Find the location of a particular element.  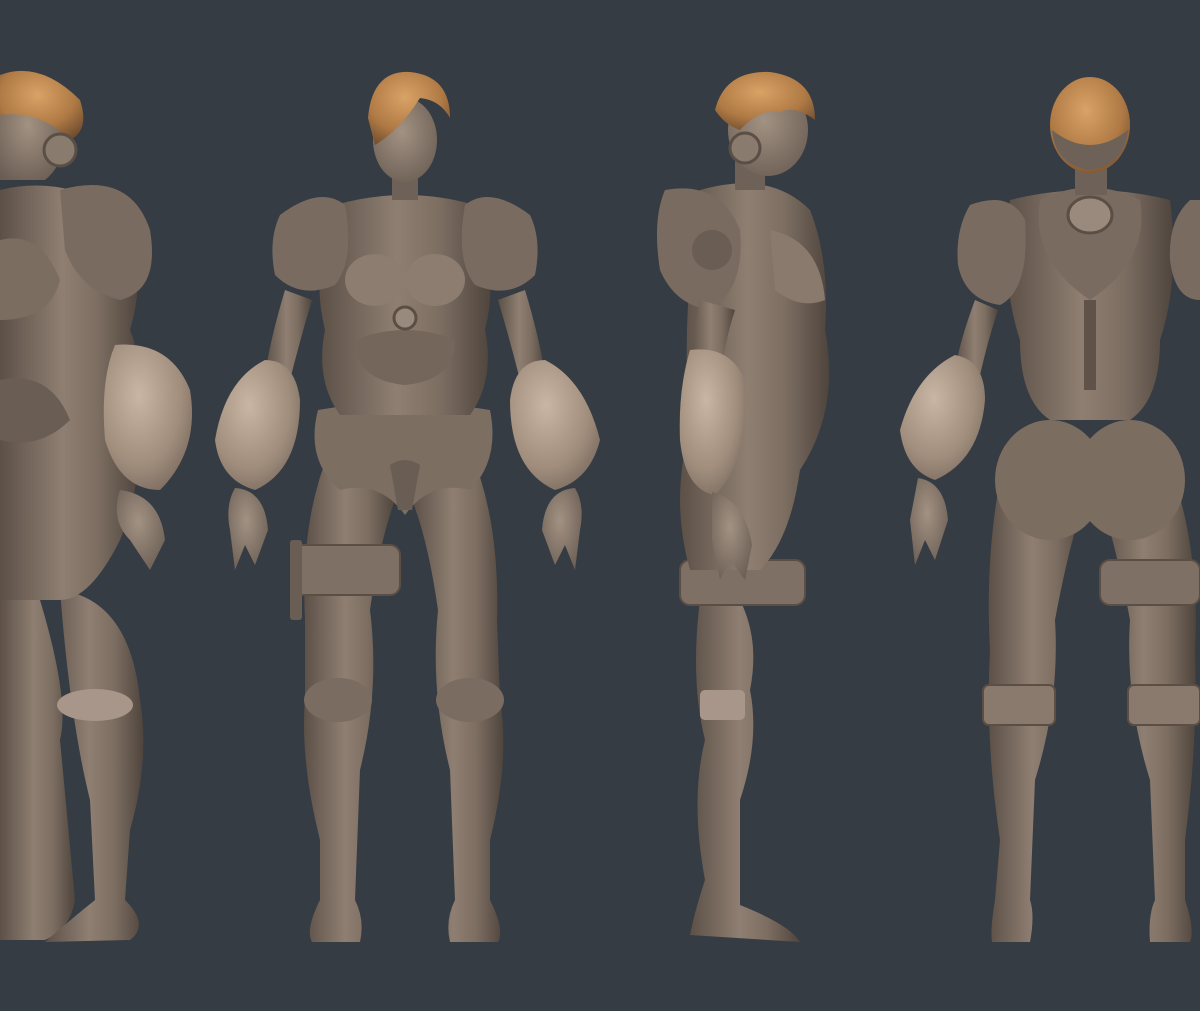

figure-three-quarter-view is located at coordinates (96, 506).